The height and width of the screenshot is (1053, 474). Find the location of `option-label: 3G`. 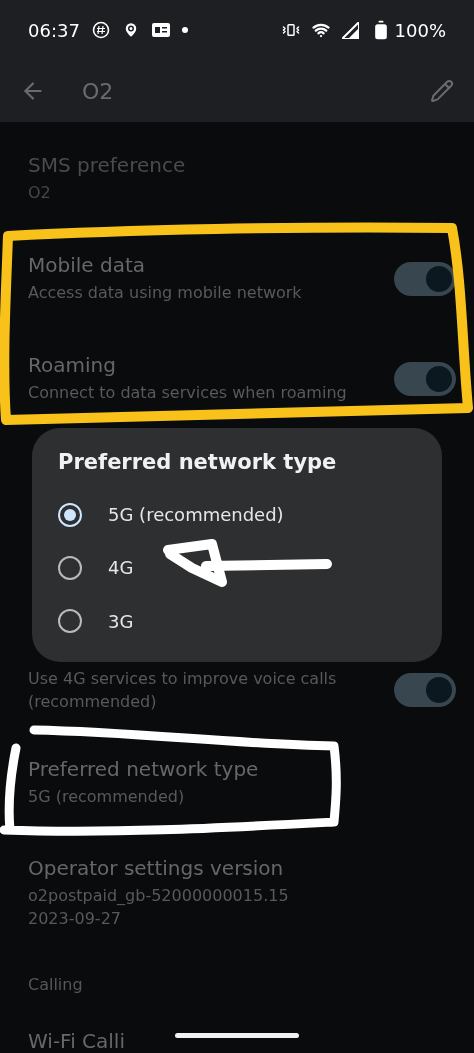

option-label: 3G is located at coordinates (121, 621).